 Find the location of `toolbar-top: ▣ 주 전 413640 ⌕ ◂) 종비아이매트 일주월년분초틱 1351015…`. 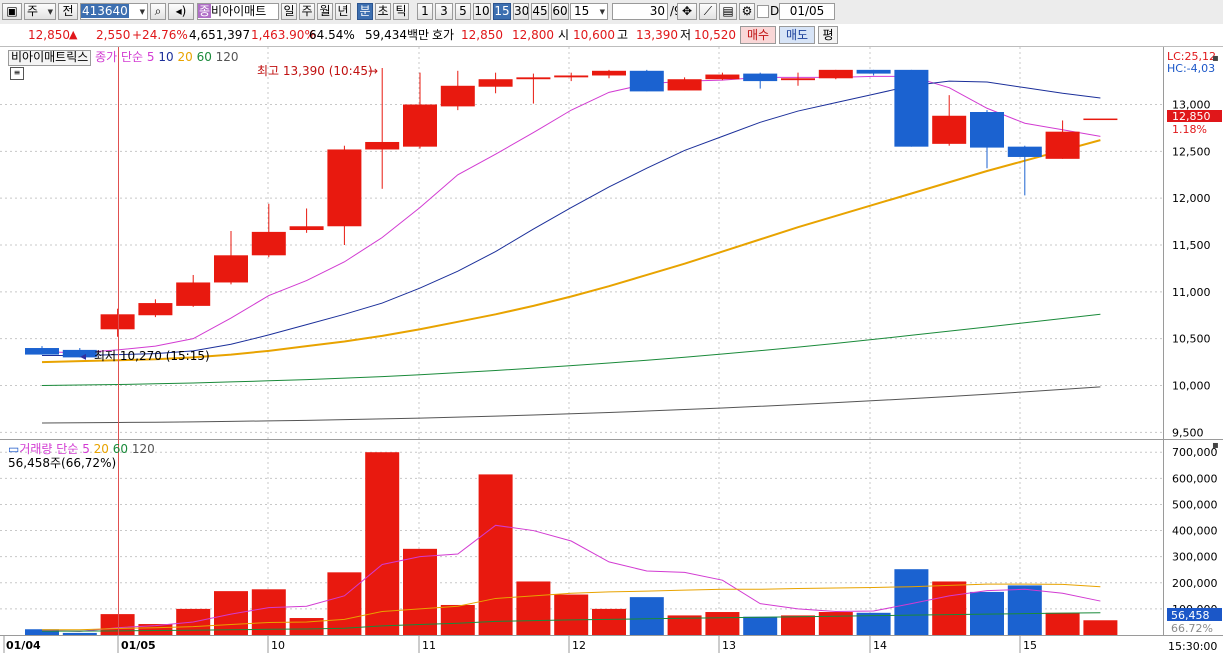

toolbar-top: ▣ 주 전 413640 ⌕ ◂) 종비아이매트 일주월년분초틱 1351015… is located at coordinates (611, 12).